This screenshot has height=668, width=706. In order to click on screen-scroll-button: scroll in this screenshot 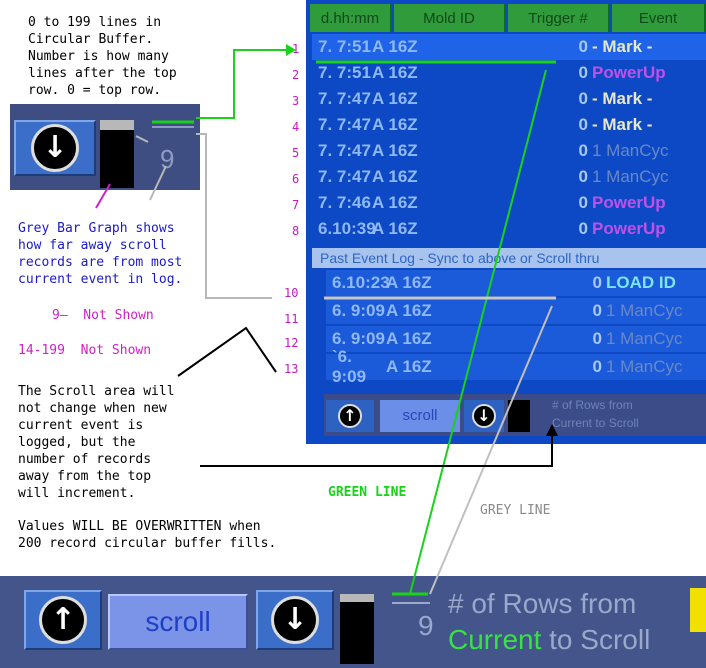, I will do `click(420, 416)`.